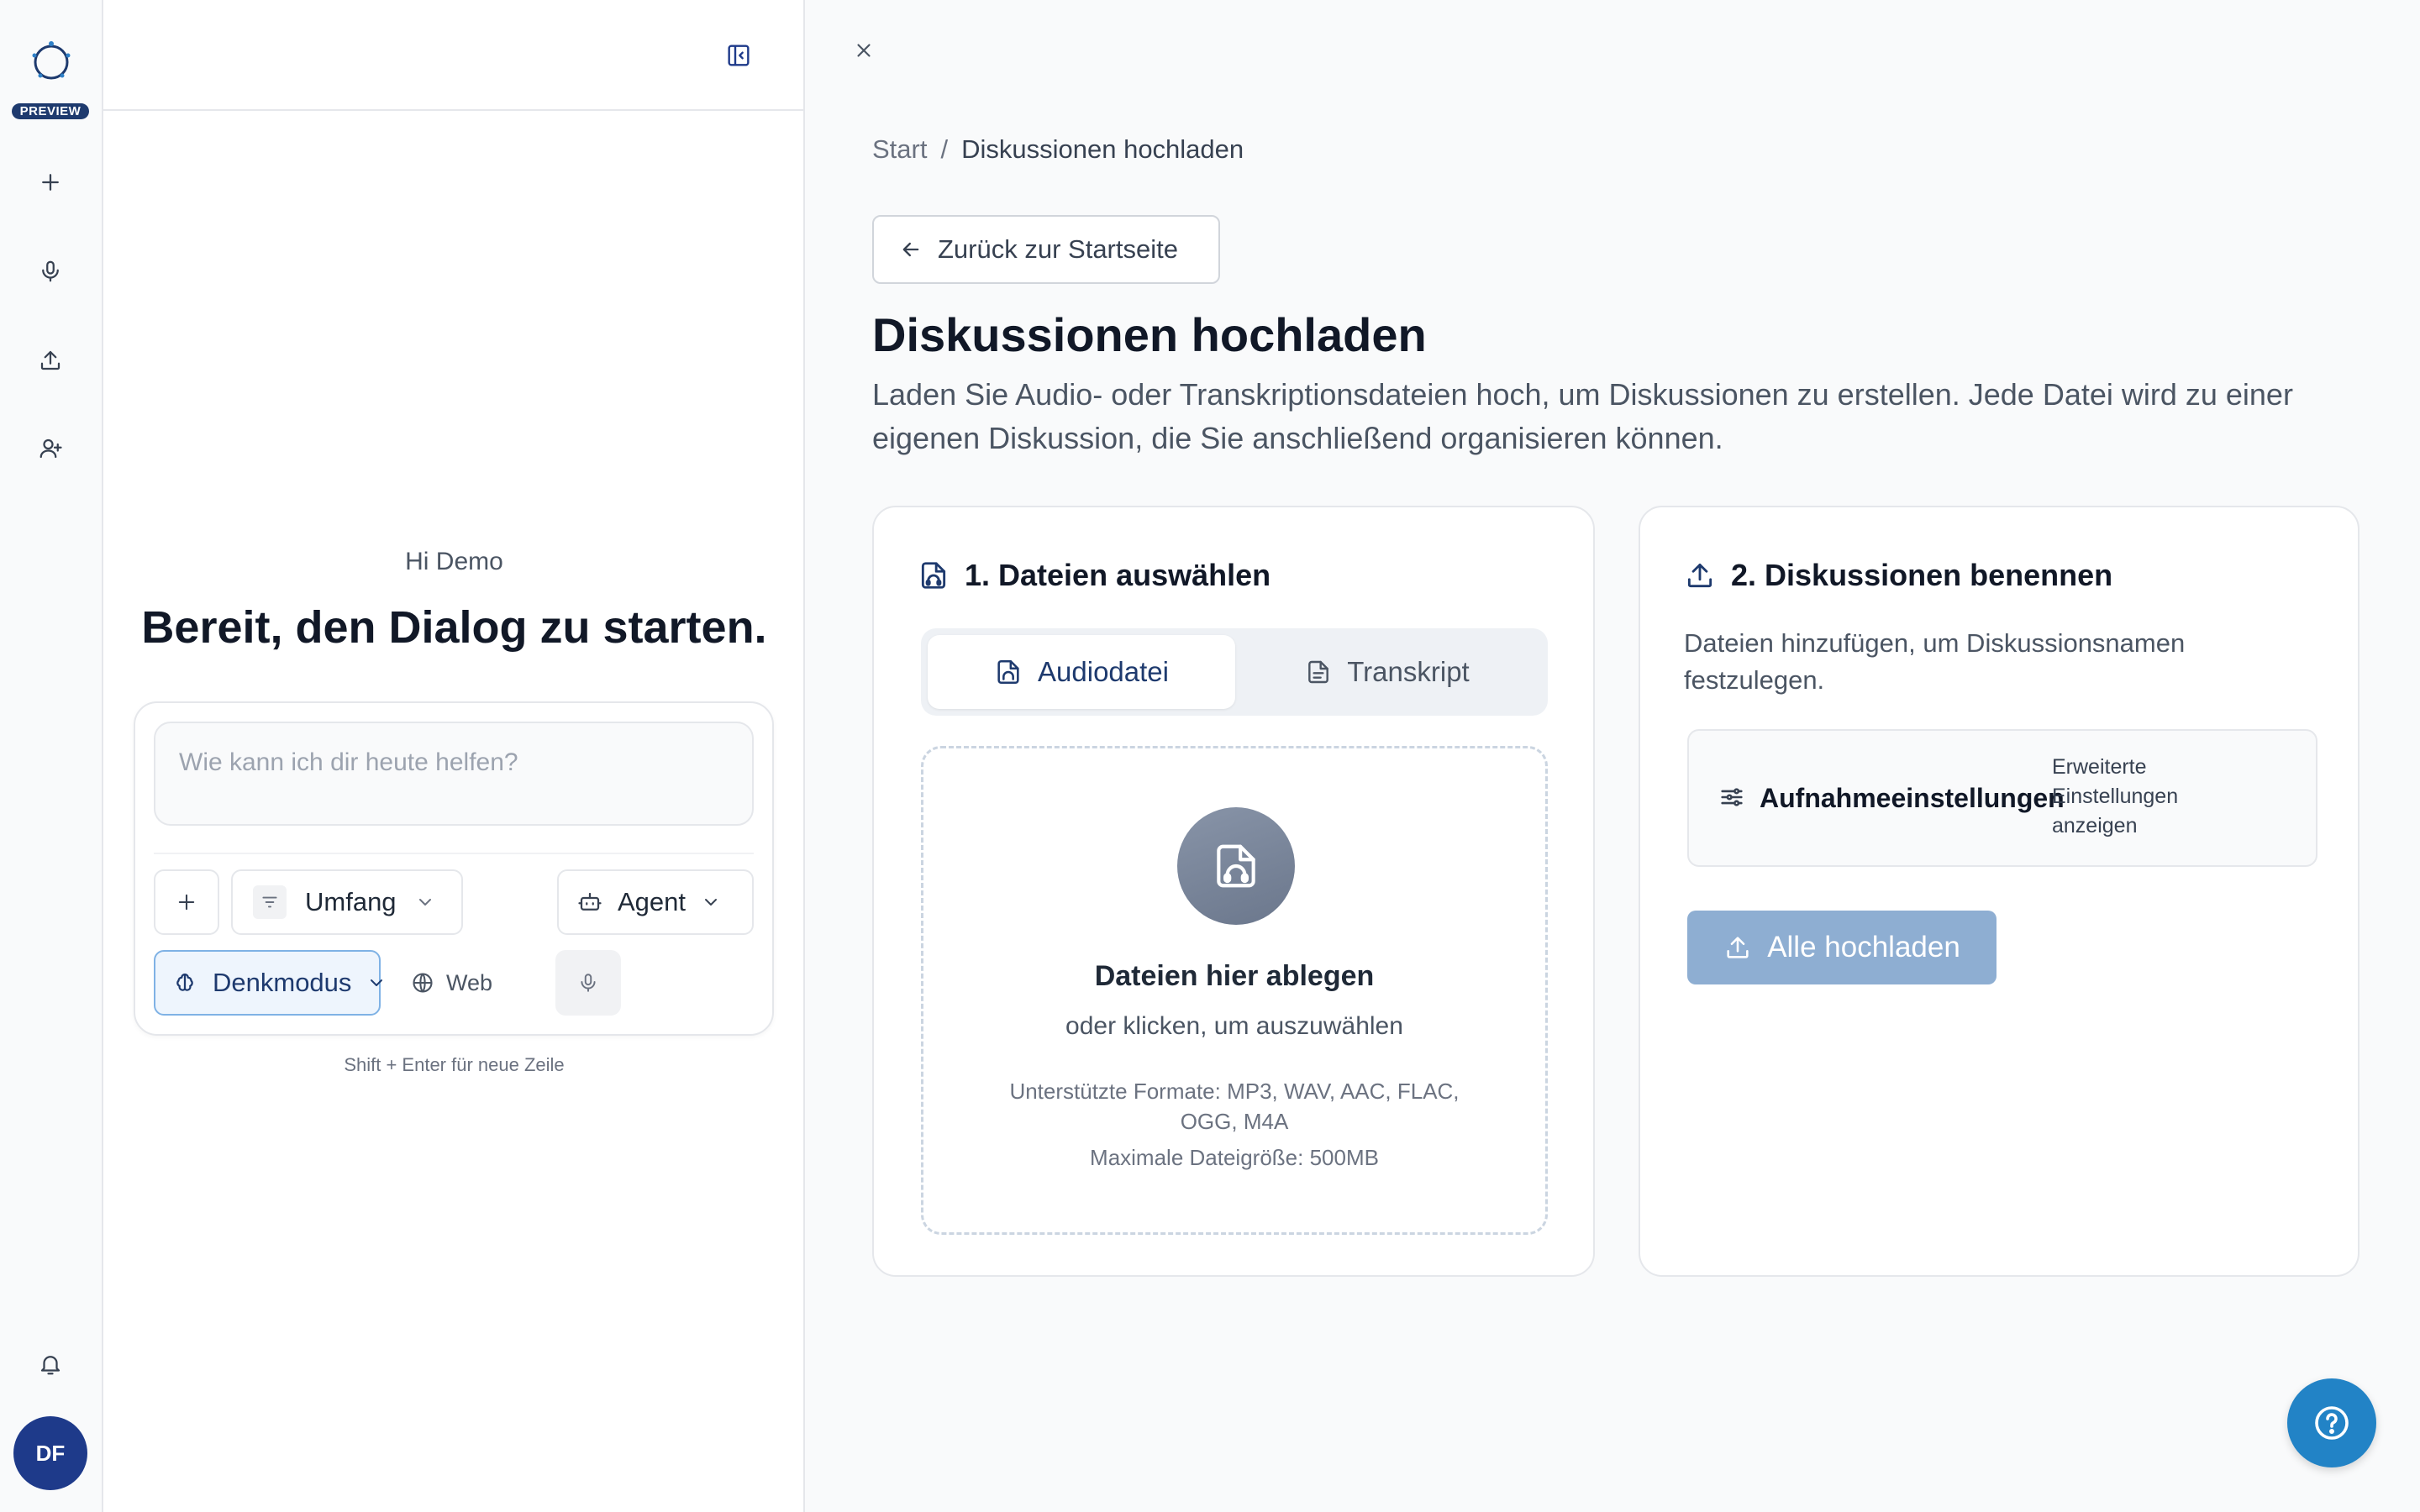  I want to click on bell-icon, so click(51, 1364).